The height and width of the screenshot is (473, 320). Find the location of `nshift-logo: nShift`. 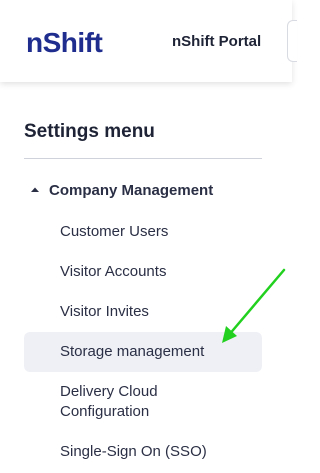

nshift-logo: nShift is located at coordinates (80, 43).